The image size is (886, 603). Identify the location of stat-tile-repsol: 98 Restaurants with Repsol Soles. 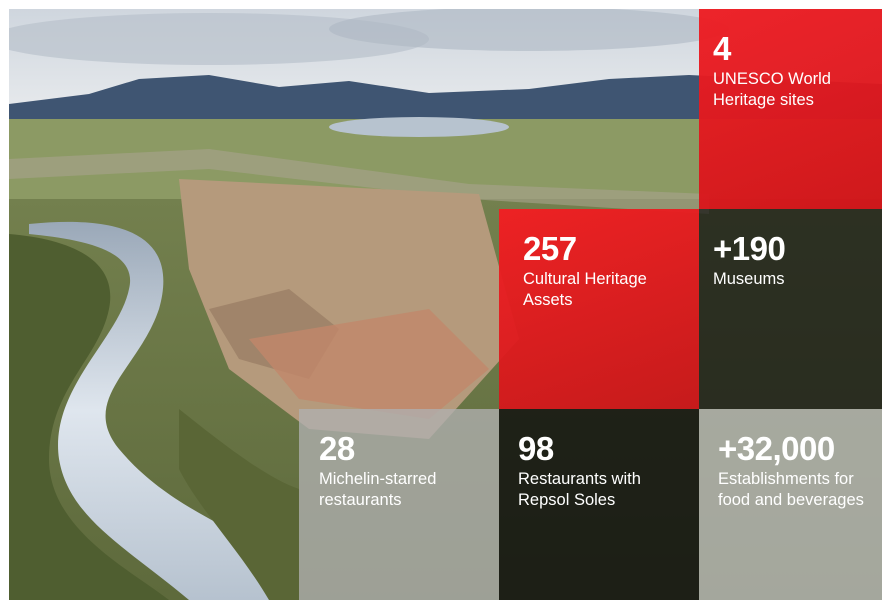
(599, 504).